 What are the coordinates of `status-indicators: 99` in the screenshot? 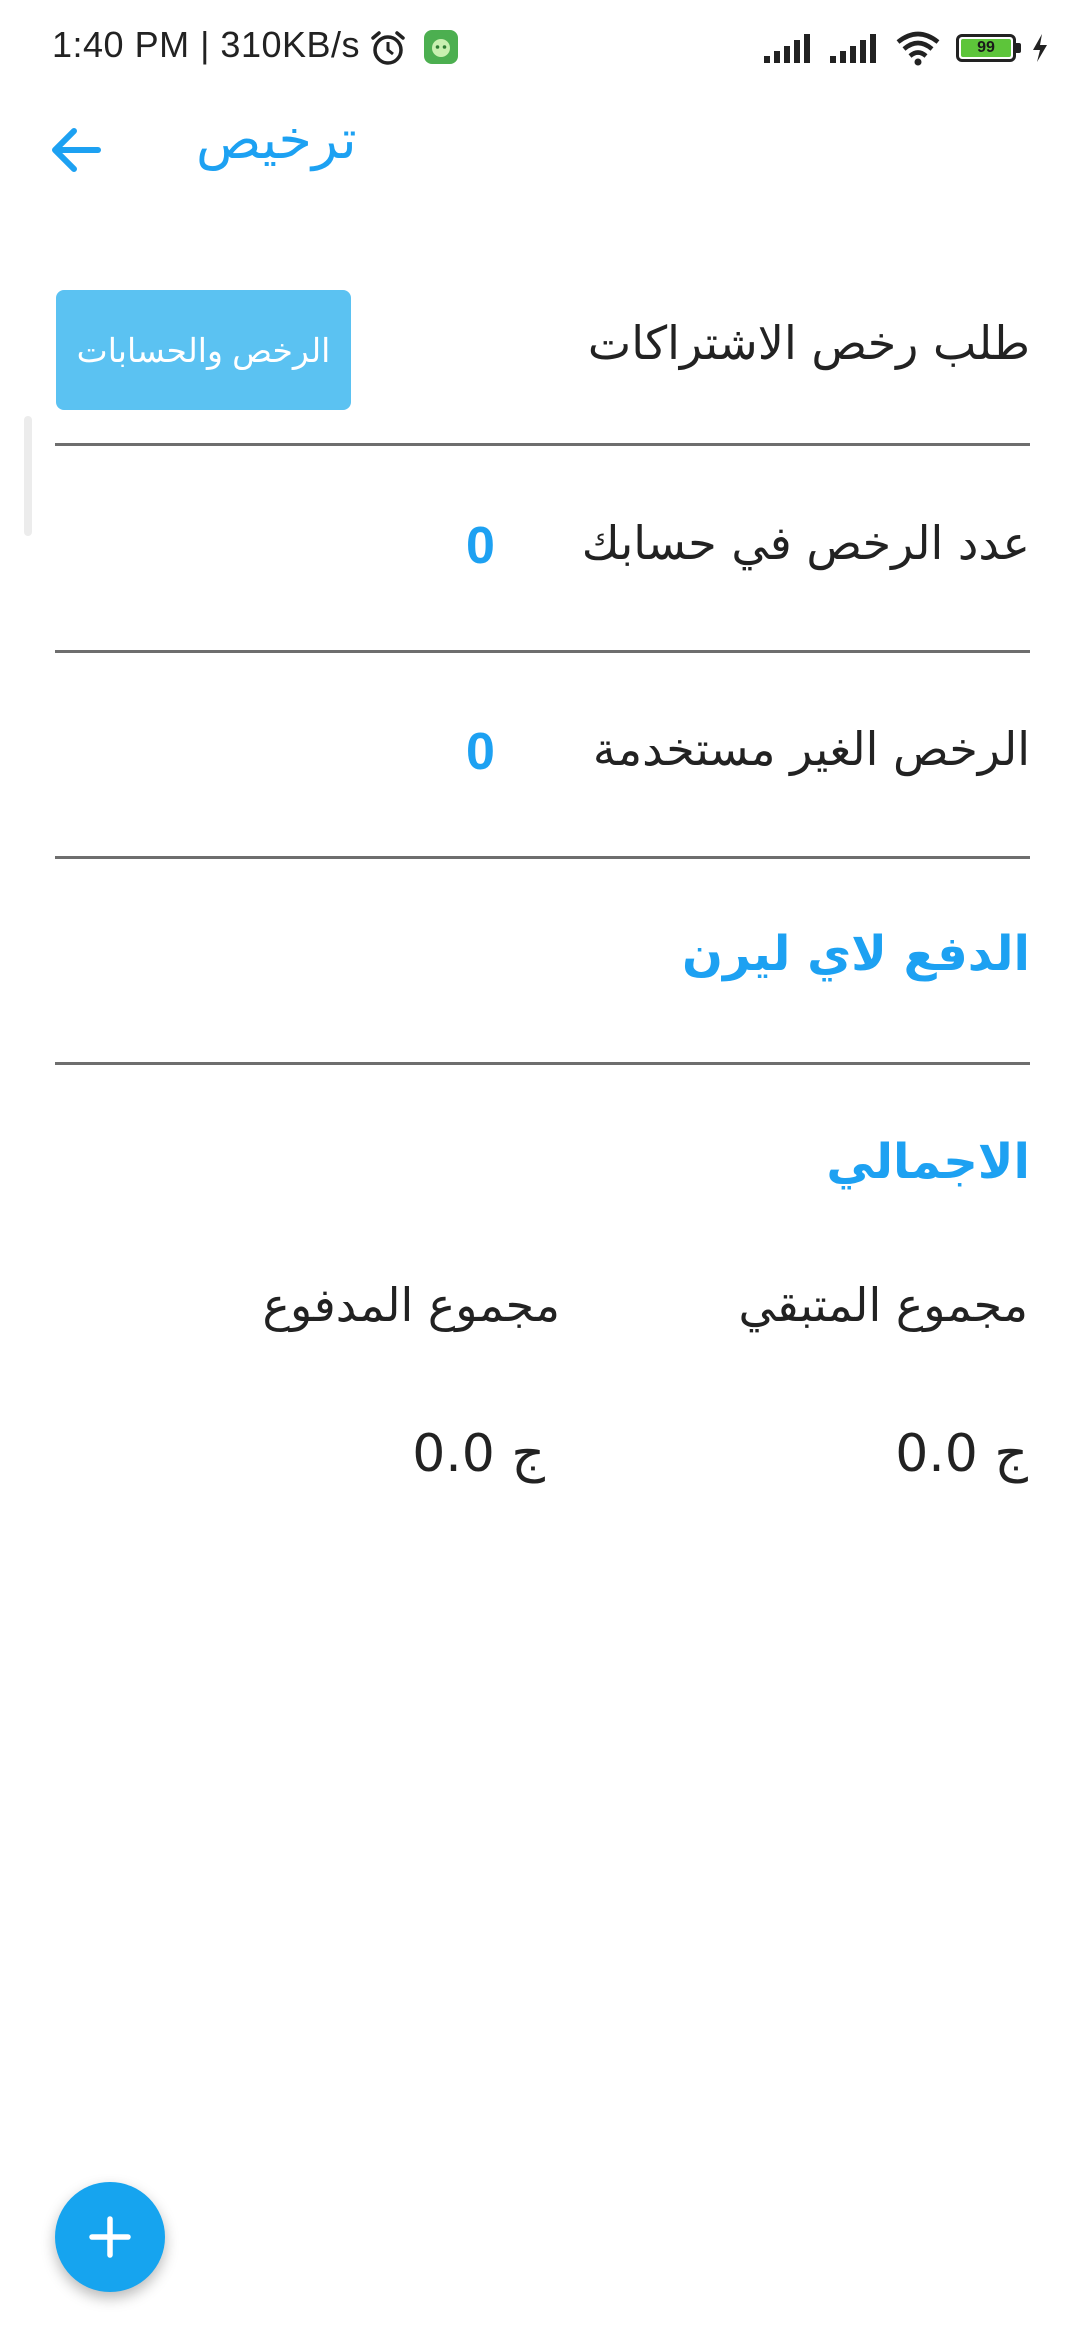 It's located at (906, 48).